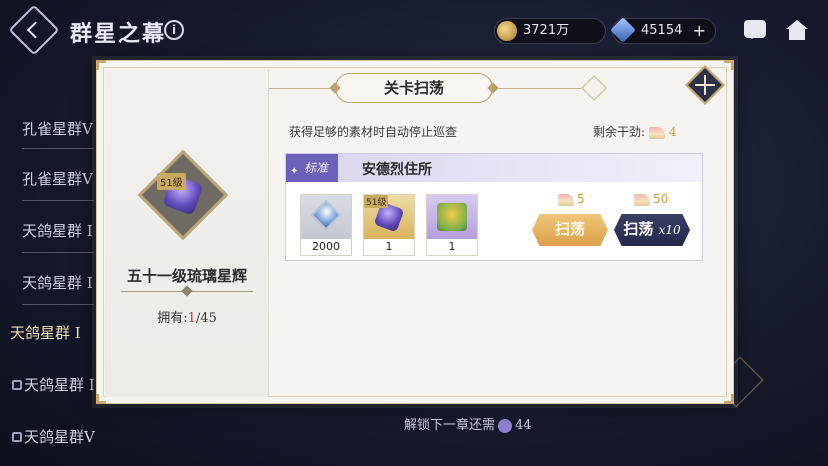 The width and height of the screenshot is (828, 466). Describe the element at coordinates (623, 30) in the screenshot. I see `gem-icon` at that location.